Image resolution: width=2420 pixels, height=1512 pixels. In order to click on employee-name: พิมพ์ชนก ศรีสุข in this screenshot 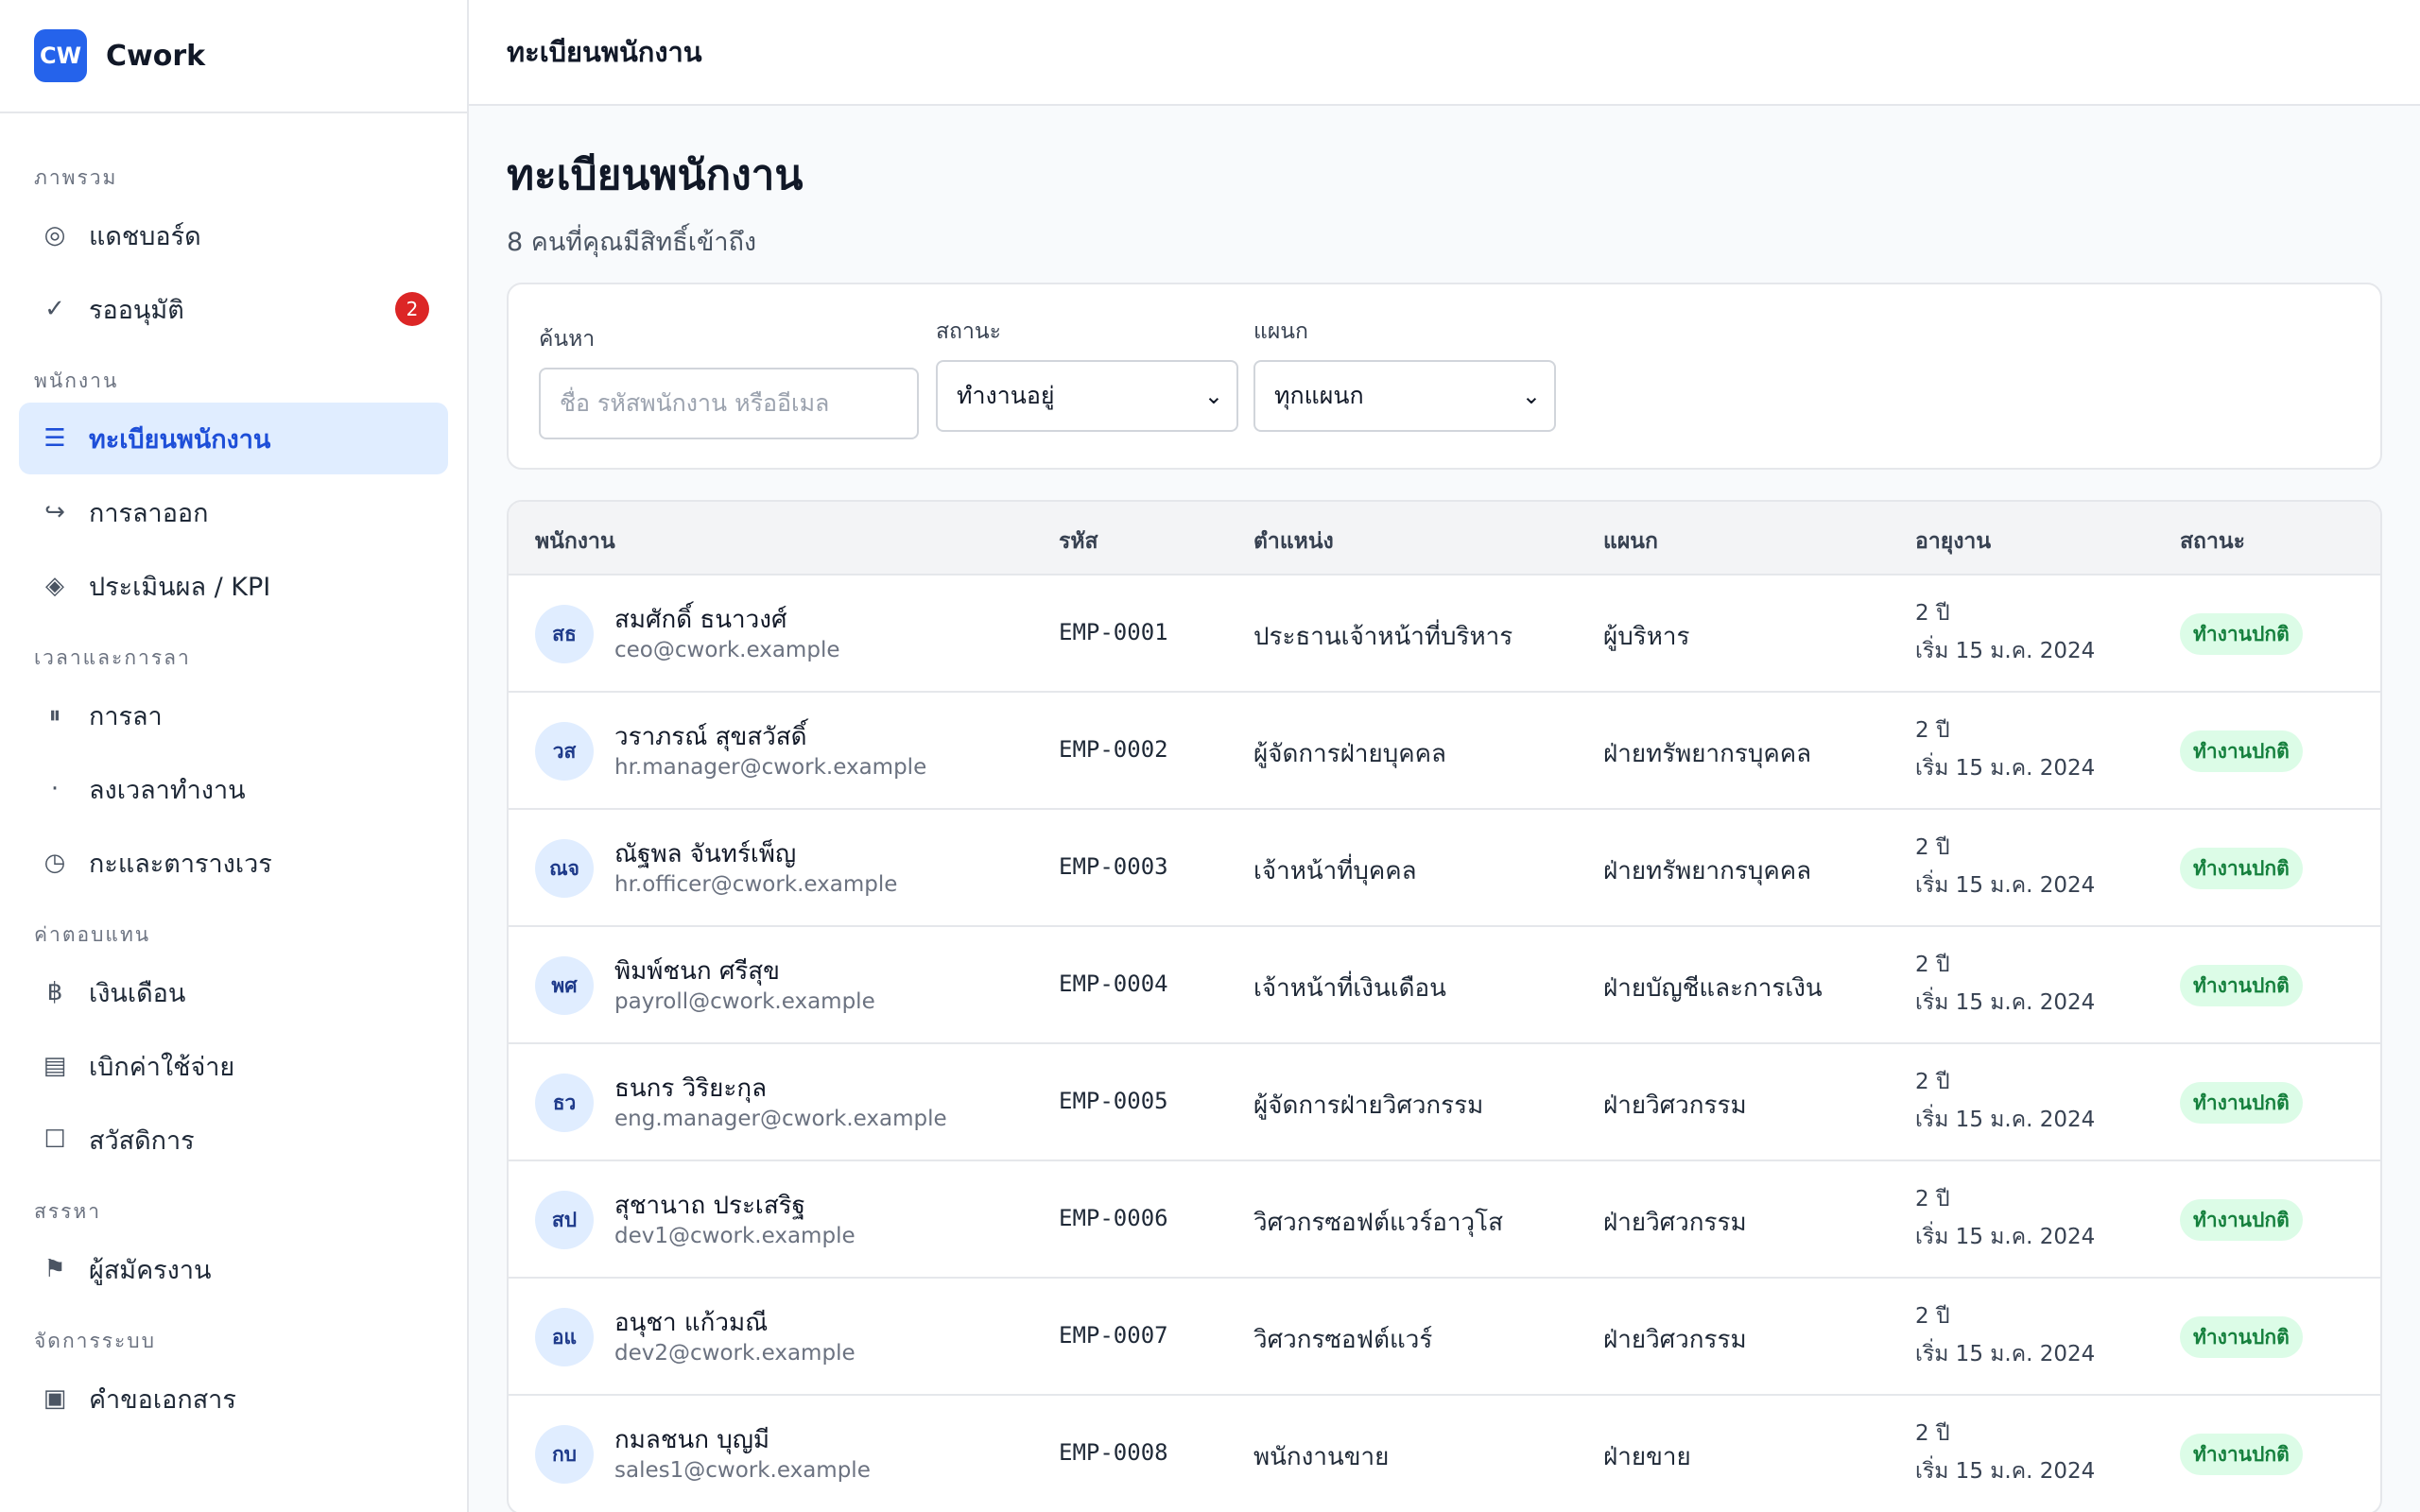, I will do `click(697, 971)`.